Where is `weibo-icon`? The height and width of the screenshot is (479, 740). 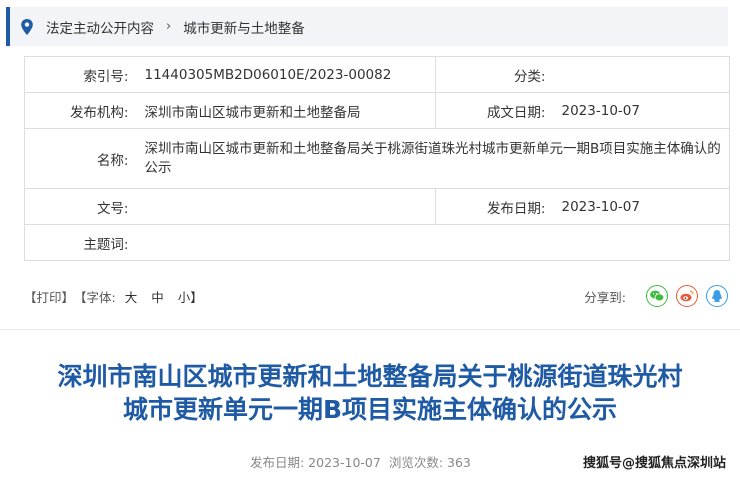
weibo-icon is located at coordinates (687, 296).